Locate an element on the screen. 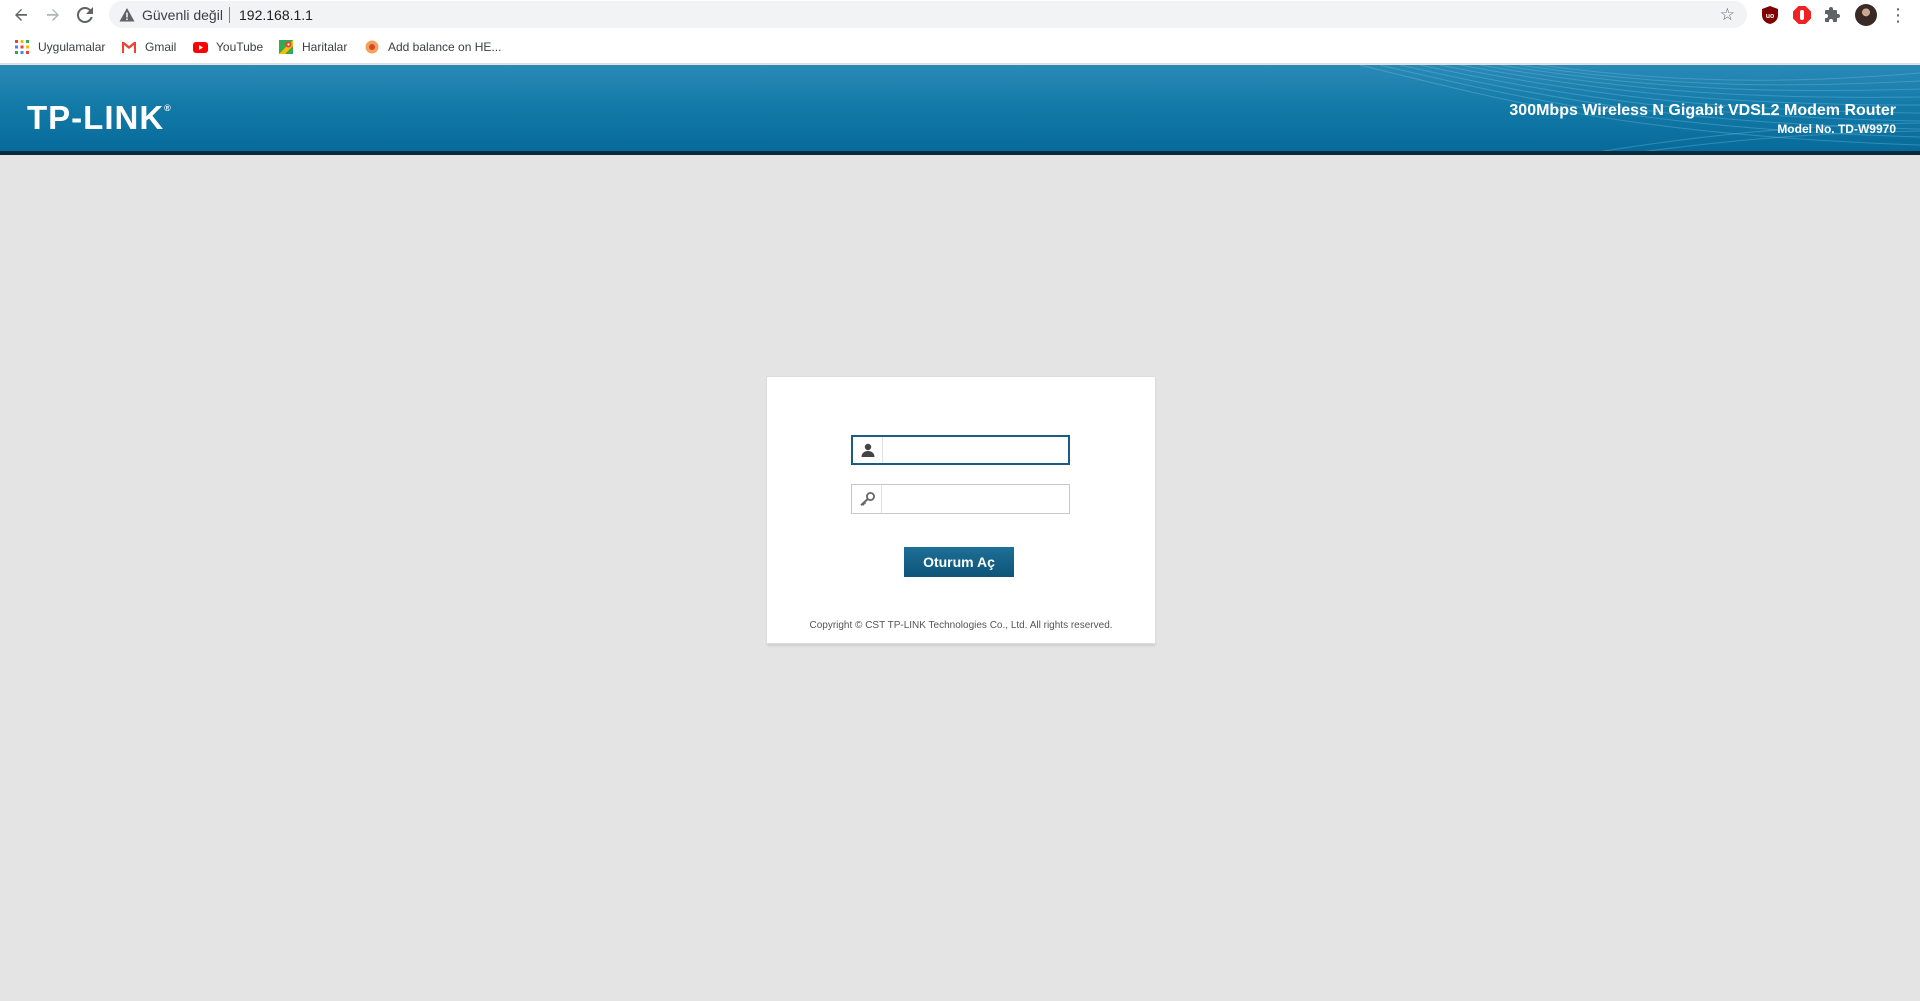 The height and width of the screenshot is (1001, 1920). bookmark-apps: Uygulamalar is located at coordinates (59, 47).